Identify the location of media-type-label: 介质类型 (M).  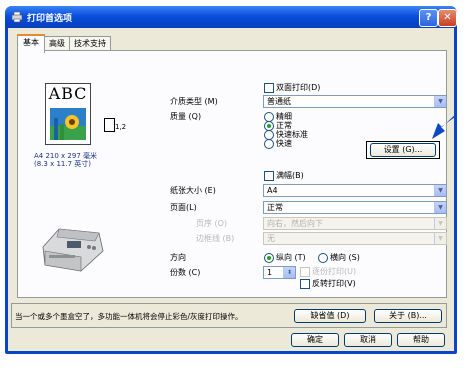
(194, 101).